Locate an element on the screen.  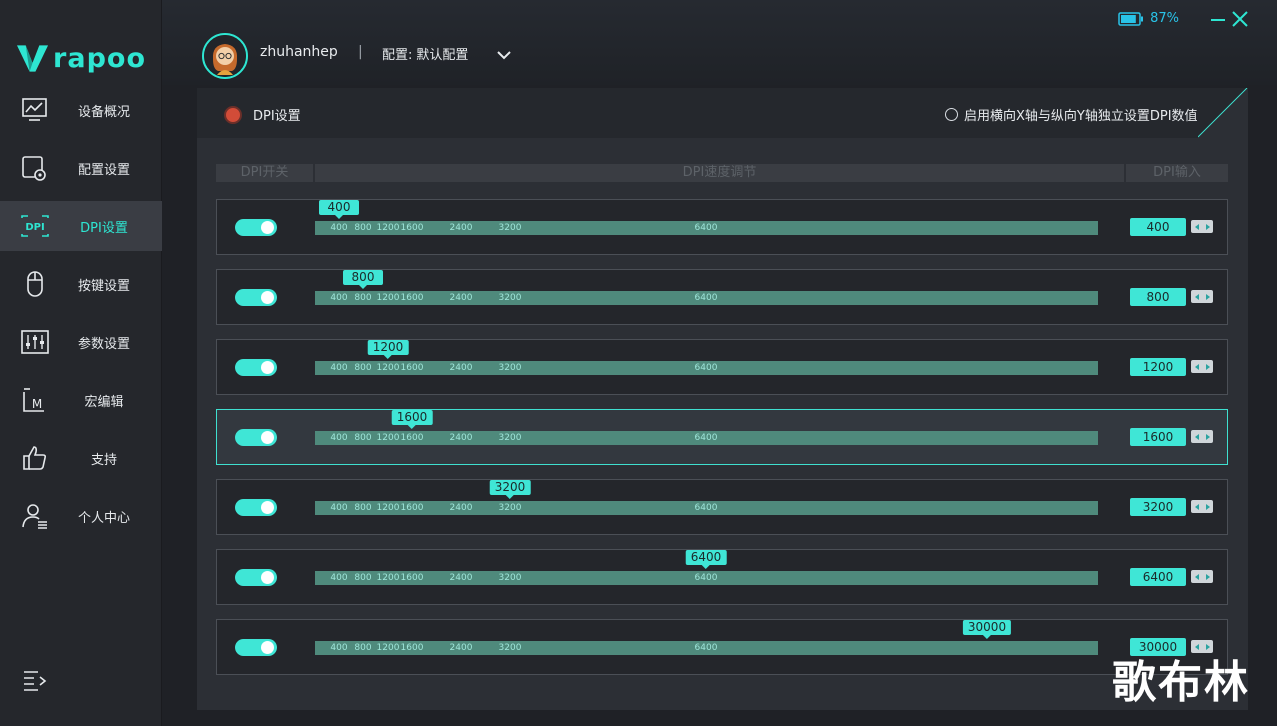
dpi-slider-track: 400 800 1200 1600 2400 3200 6400 3200 is located at coordinates (706, 497).